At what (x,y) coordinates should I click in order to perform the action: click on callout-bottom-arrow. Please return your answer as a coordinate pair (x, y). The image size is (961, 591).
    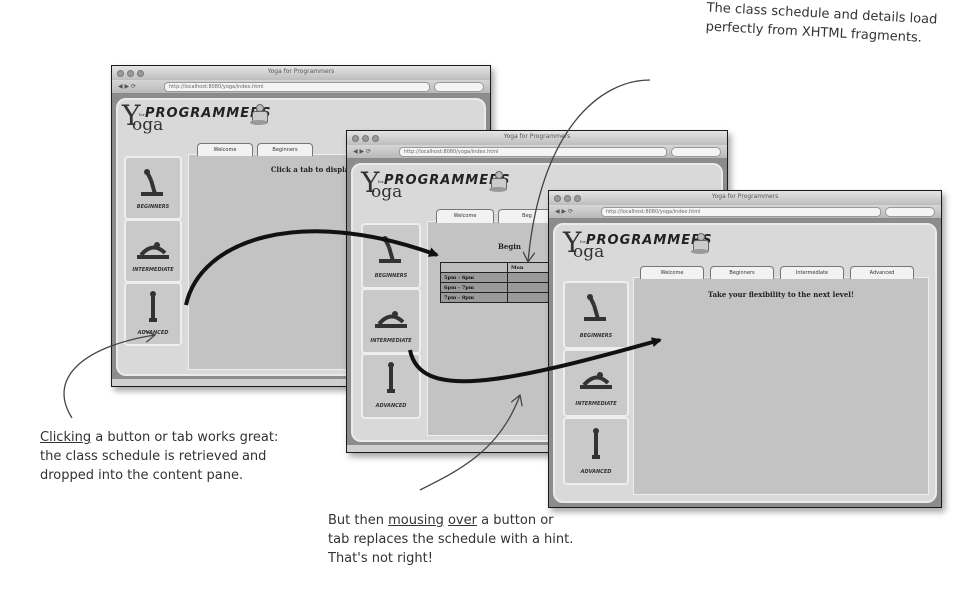
    Looking at the image, I should click on (469, 443).